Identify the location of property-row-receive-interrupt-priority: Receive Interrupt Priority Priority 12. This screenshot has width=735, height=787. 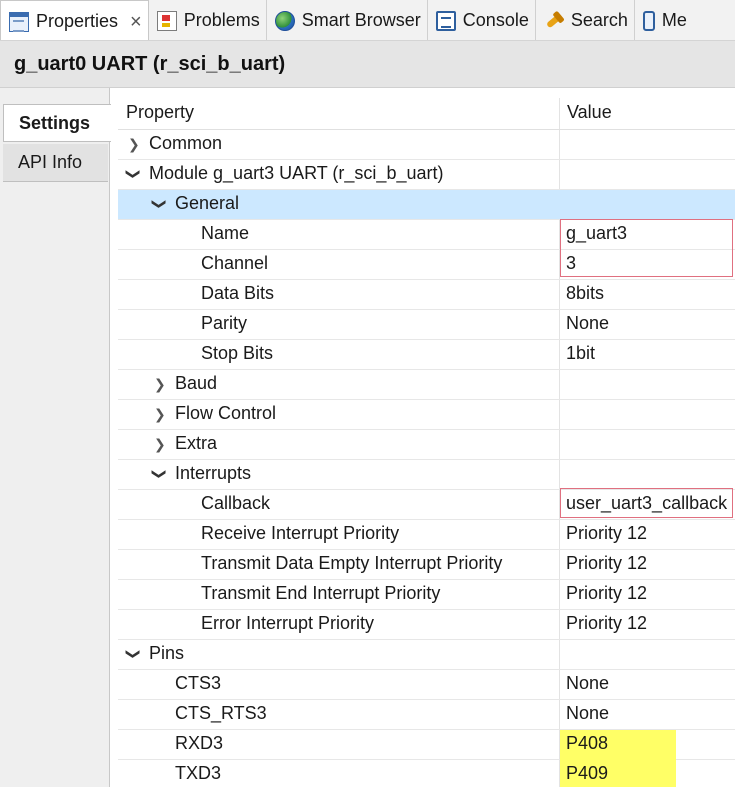
(426, 535).